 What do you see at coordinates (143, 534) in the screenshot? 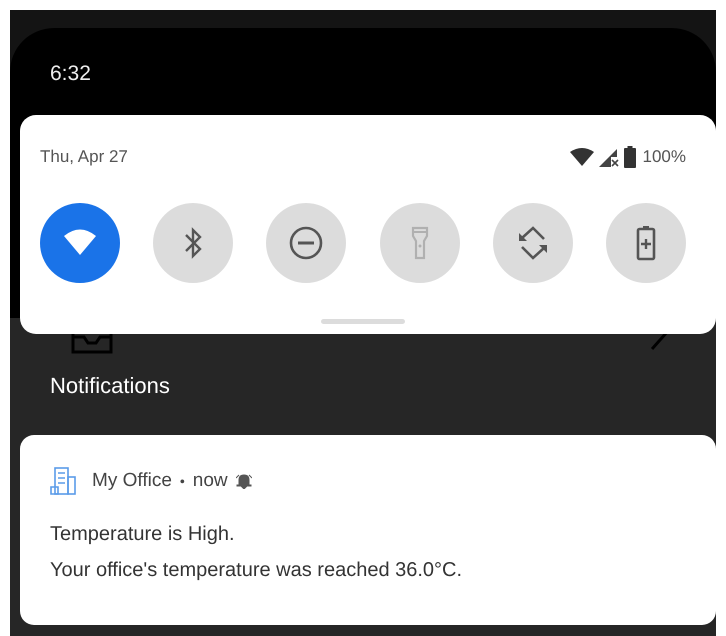
I see `notification-title: Temperature is High.` at bounding box center [143, 534].